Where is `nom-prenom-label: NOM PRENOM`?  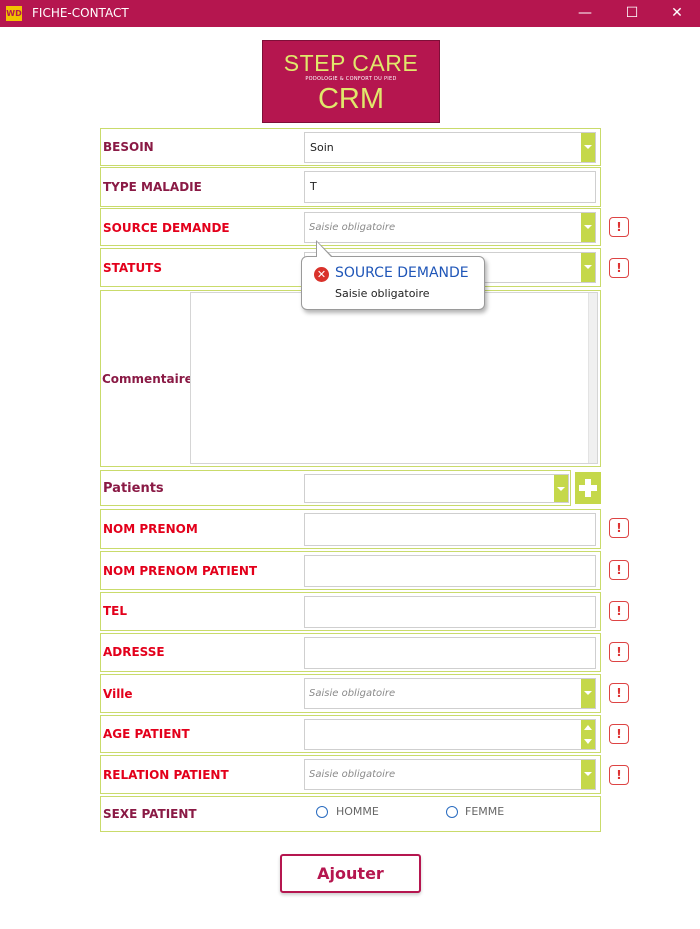 nom-prenom-label: NOM PRENOM is located at coordinates (150, 529).